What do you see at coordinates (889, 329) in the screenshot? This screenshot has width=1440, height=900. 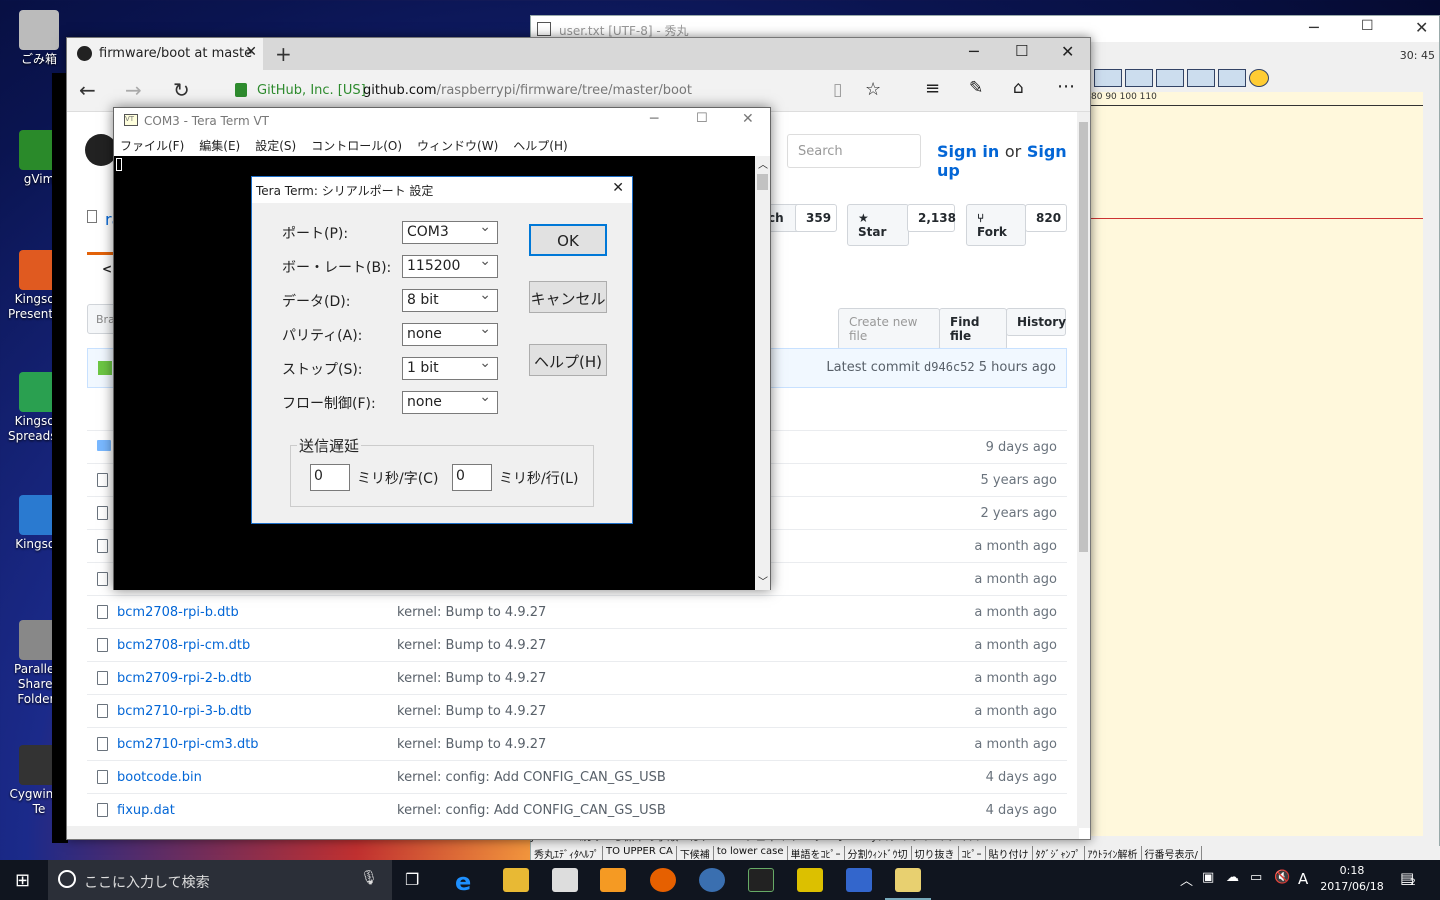 I see `create-new-file-button: Create new file` at bounding box center [889, 329].